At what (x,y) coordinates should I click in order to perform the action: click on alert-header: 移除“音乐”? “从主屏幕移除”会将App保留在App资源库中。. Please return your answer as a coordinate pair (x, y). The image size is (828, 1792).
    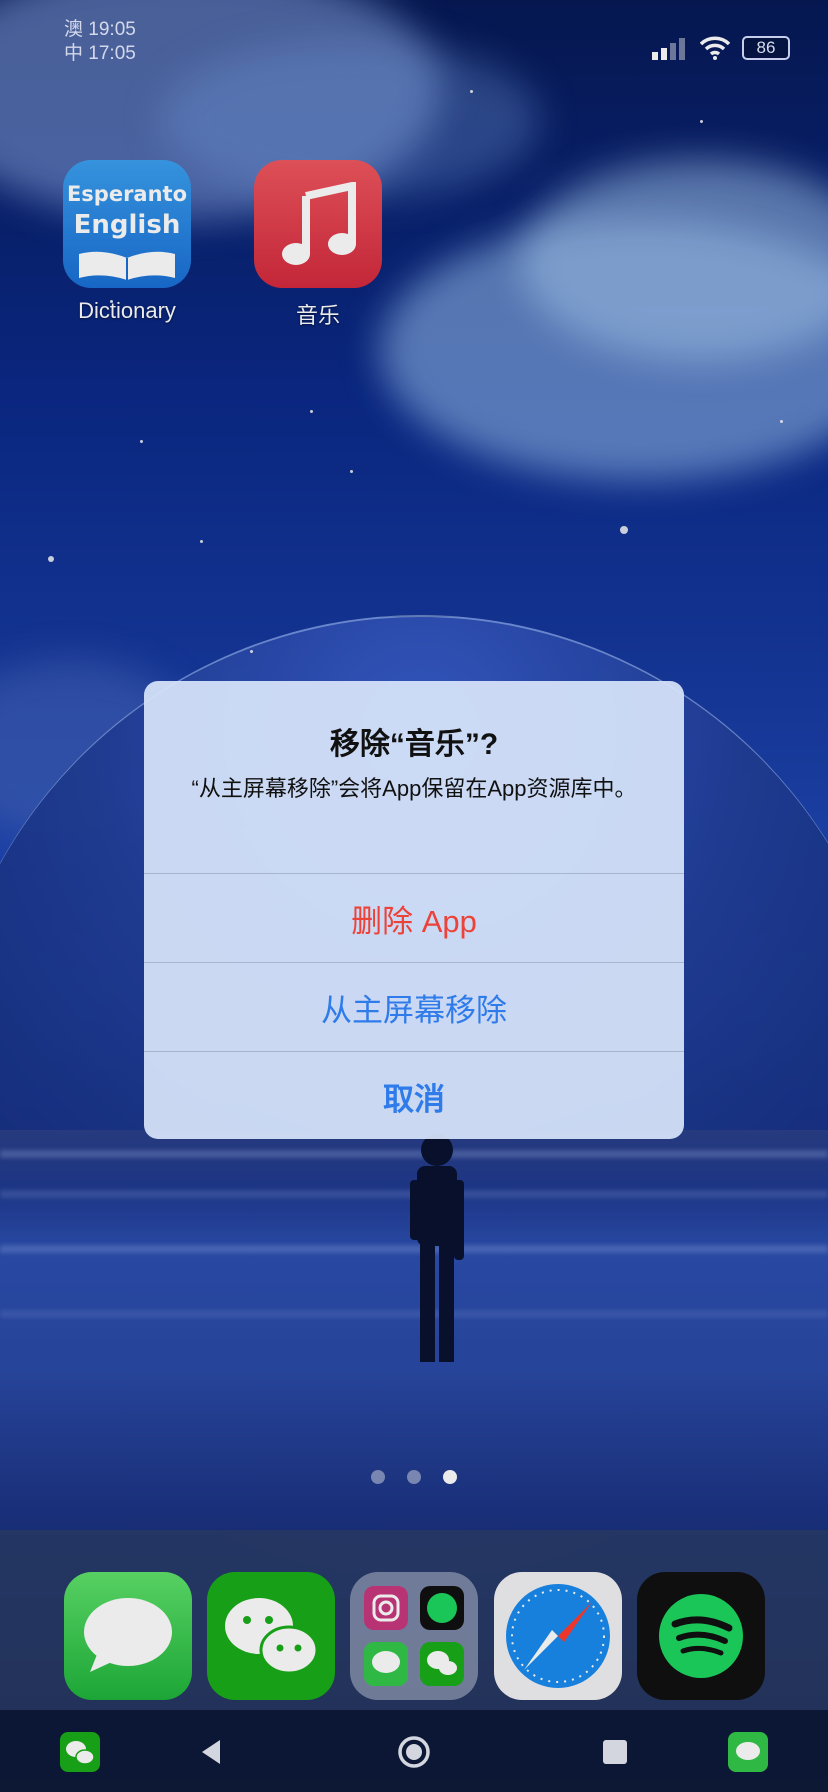
    Looking at the image, I should click on (414, 777).